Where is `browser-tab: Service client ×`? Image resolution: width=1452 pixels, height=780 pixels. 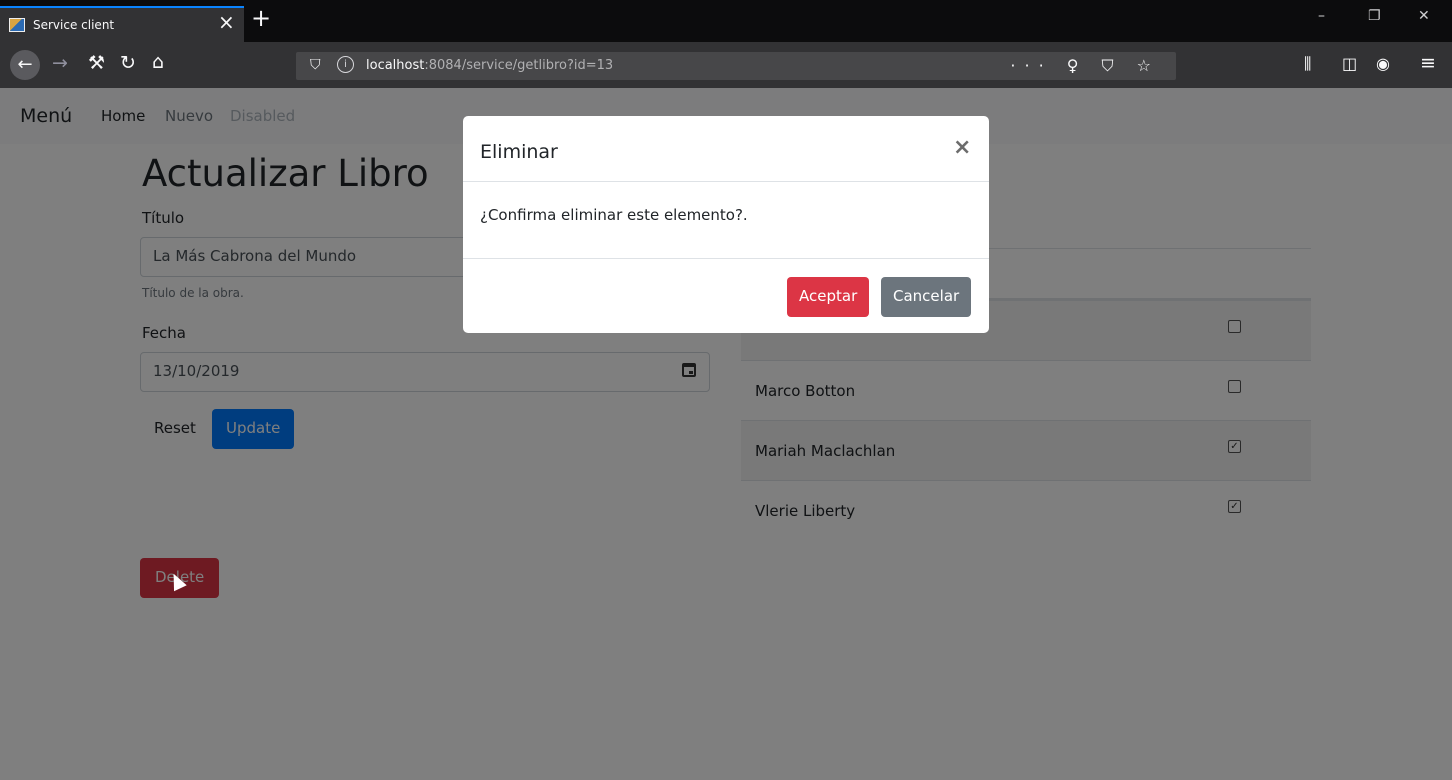 browser-tab: Service client × is located at coordinates (122, 24).